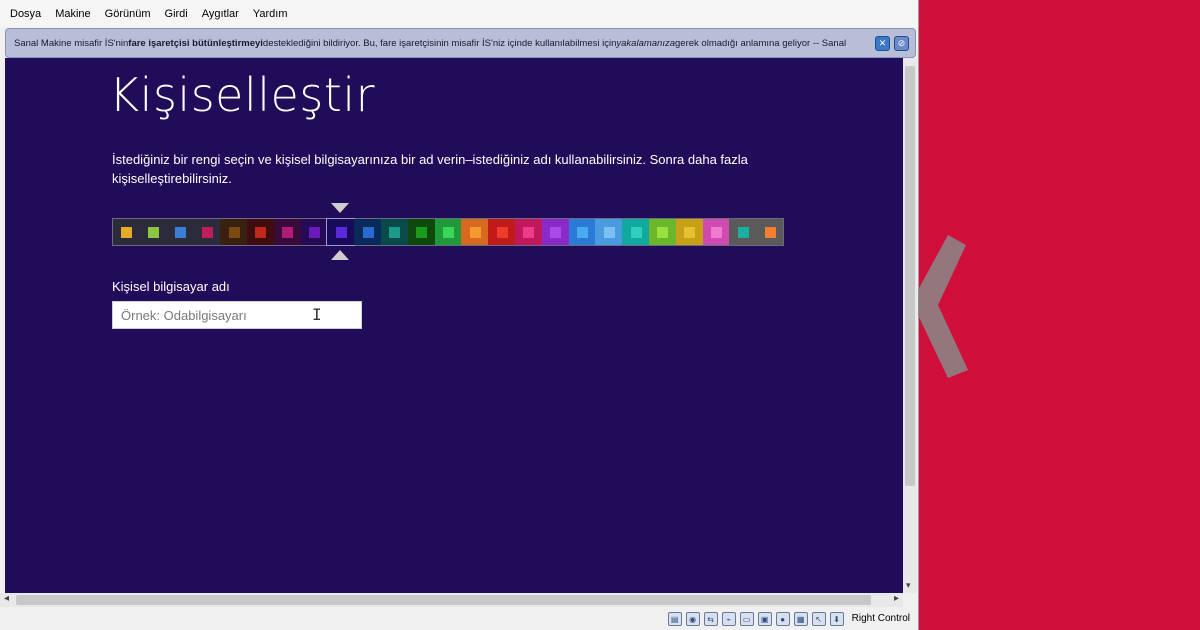 Image resolution: width=1200 pixels, height=630 pixels. Describe the element at coordinates (728, 618) in the screenshot. I see `usb-icon: ⌁` at that location.